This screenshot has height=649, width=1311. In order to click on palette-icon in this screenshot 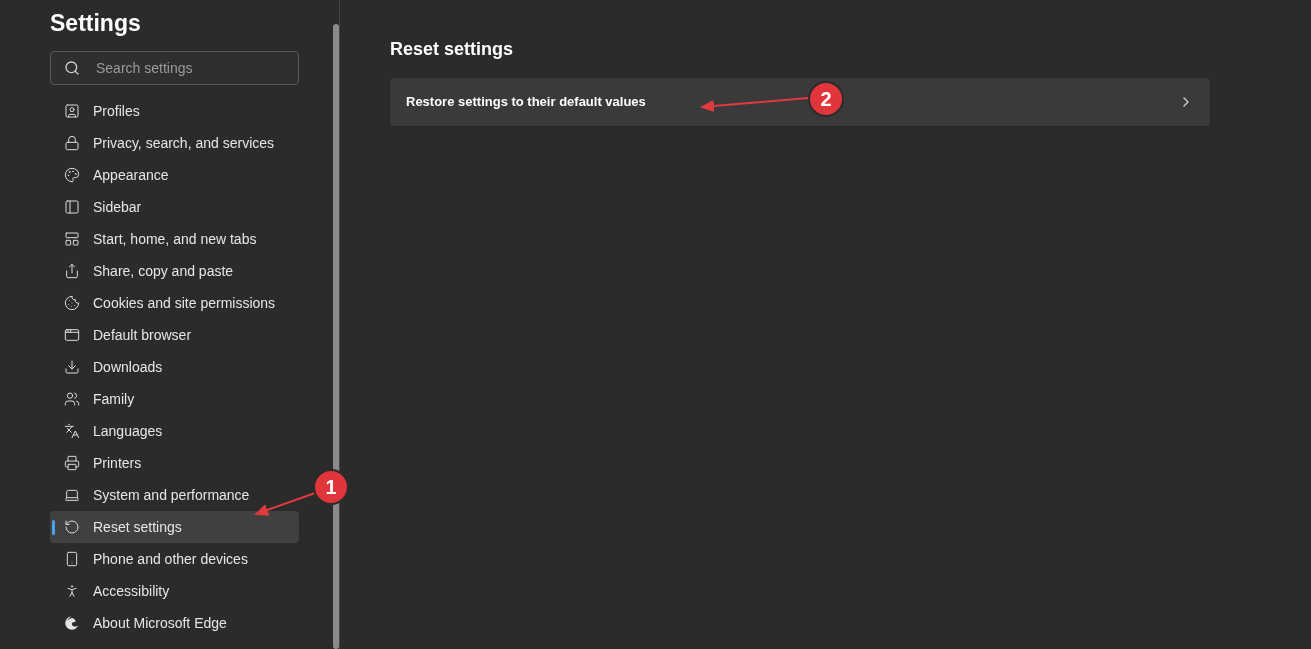, I will do `click(72, 175)`.